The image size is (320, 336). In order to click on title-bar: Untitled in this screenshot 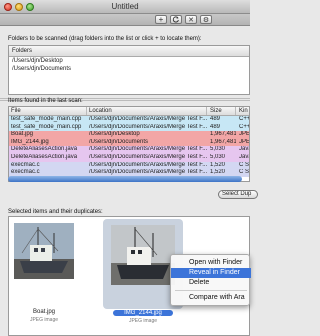, I will do `click(125, 7)`.